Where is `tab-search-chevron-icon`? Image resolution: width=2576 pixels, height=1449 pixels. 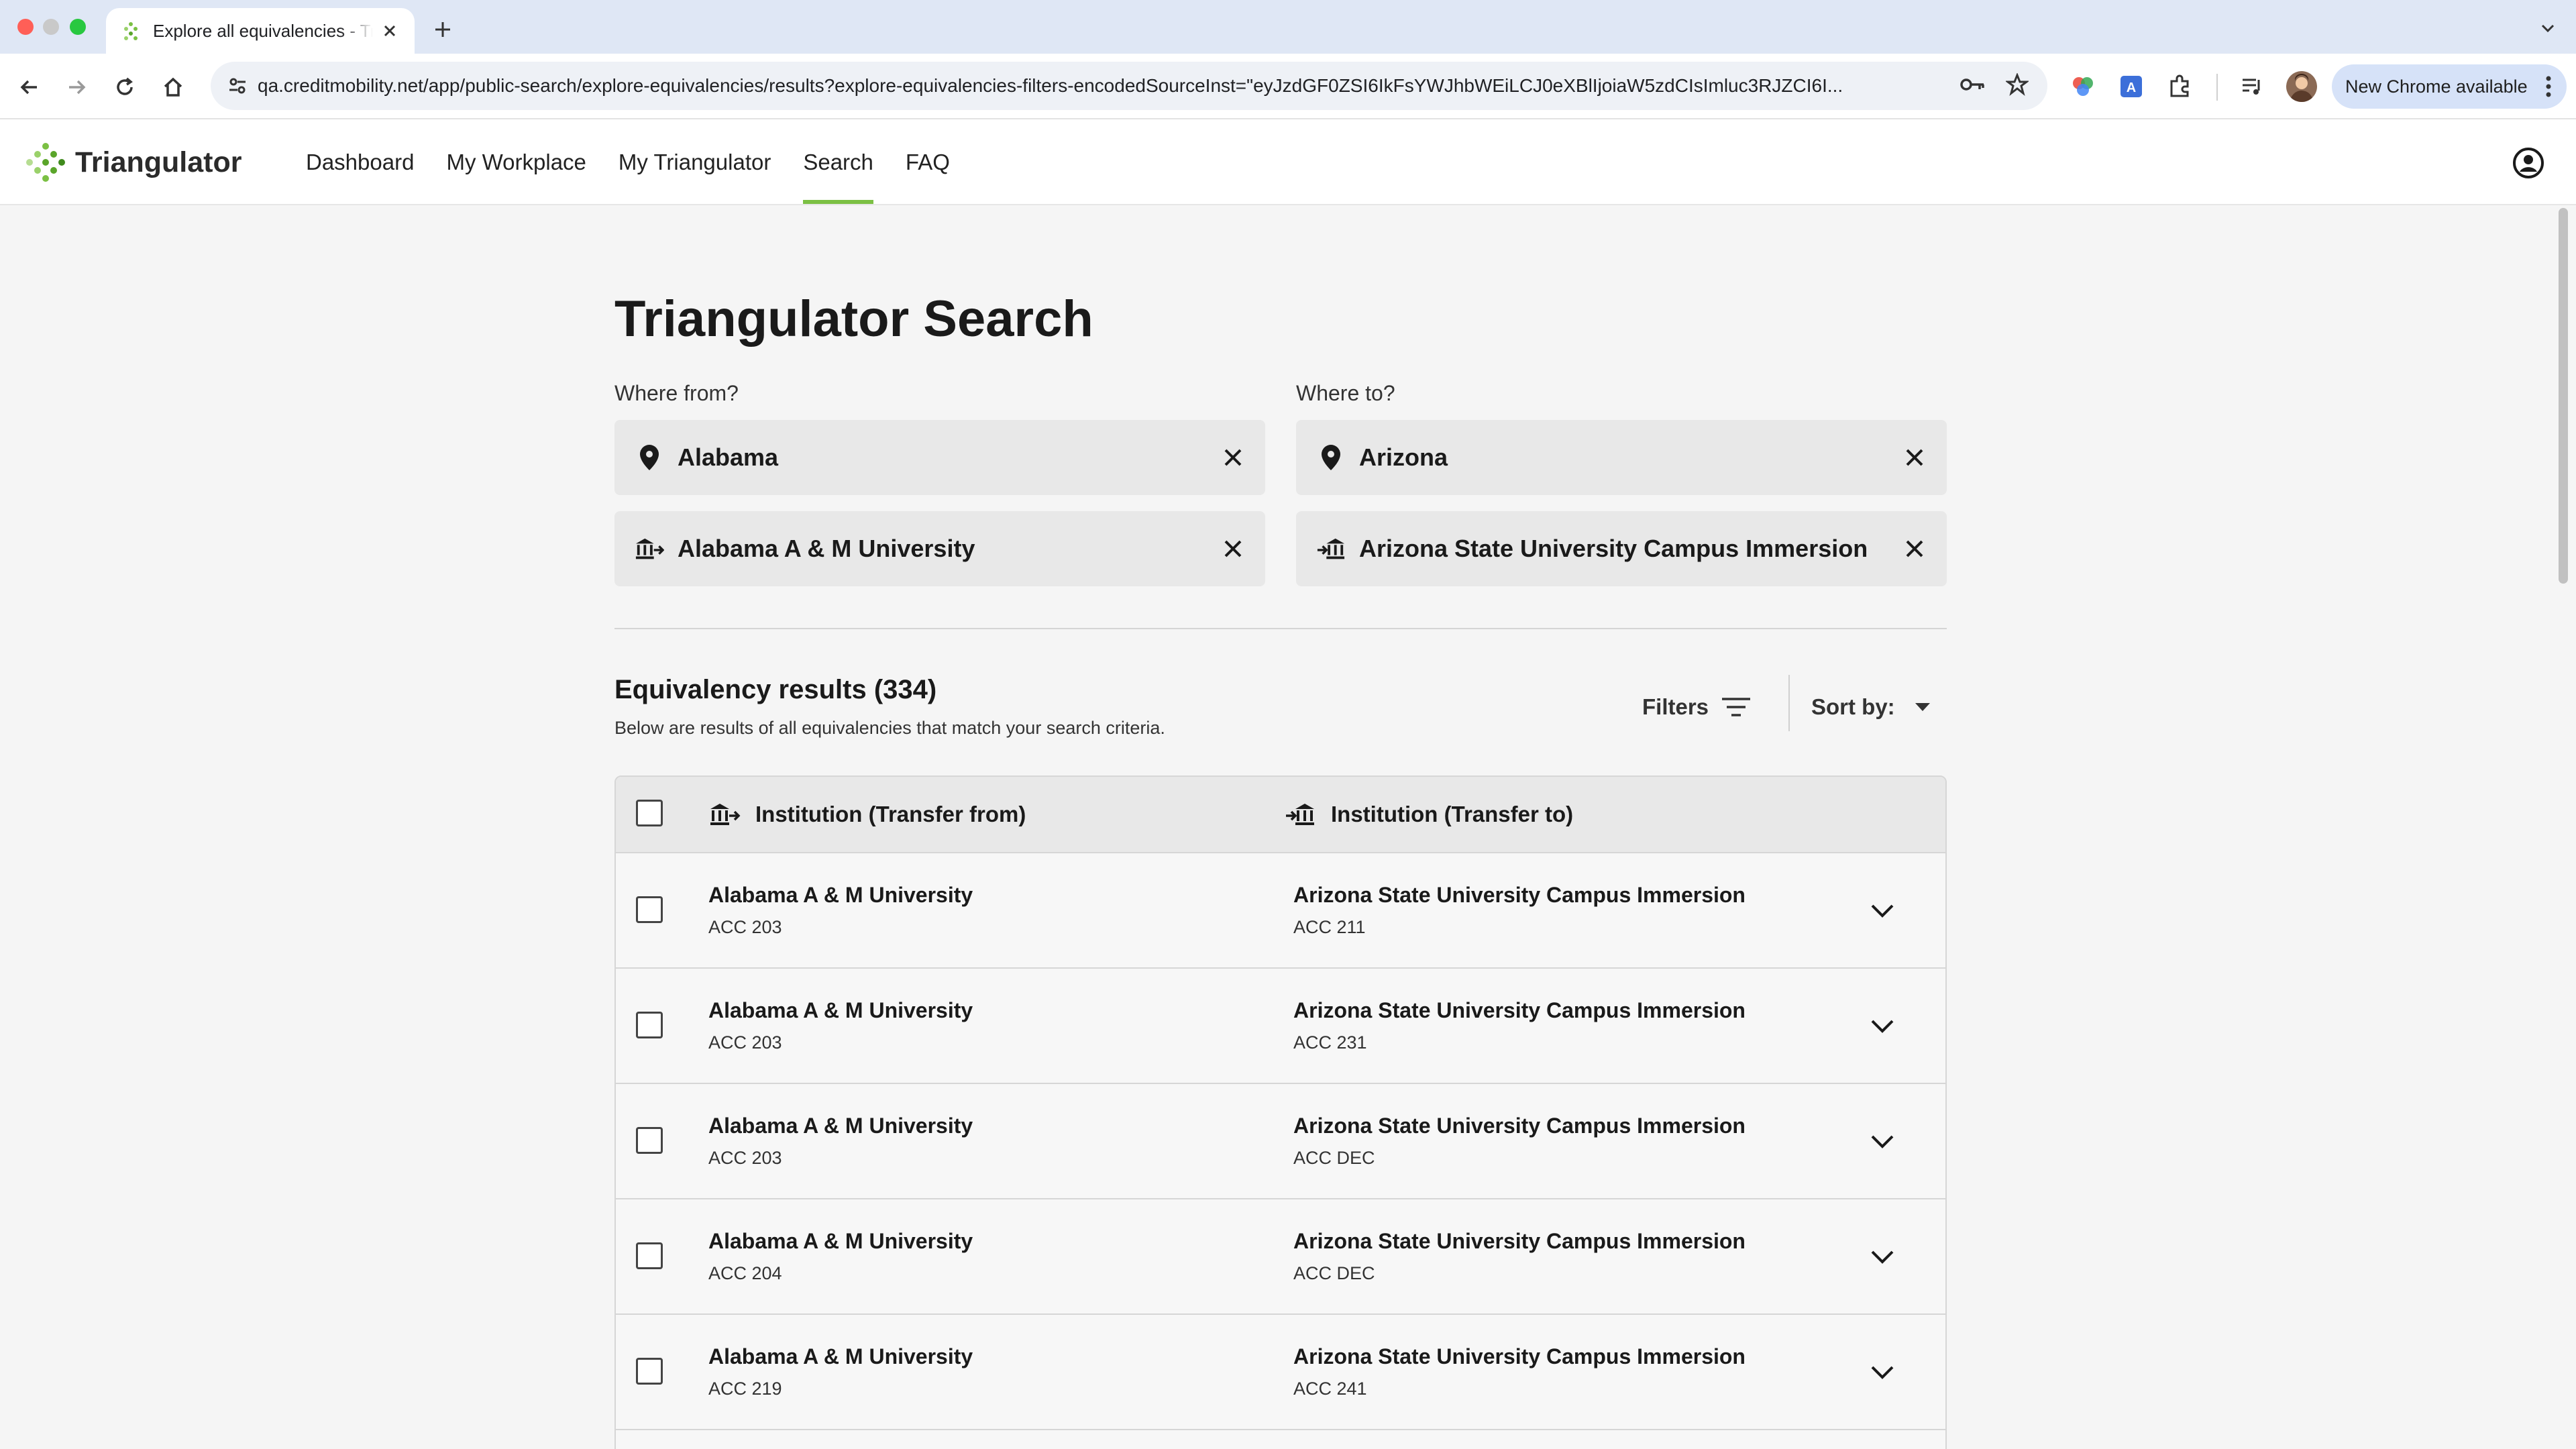
tab-search-chevron-icon is located at coordinates (2547, 28).